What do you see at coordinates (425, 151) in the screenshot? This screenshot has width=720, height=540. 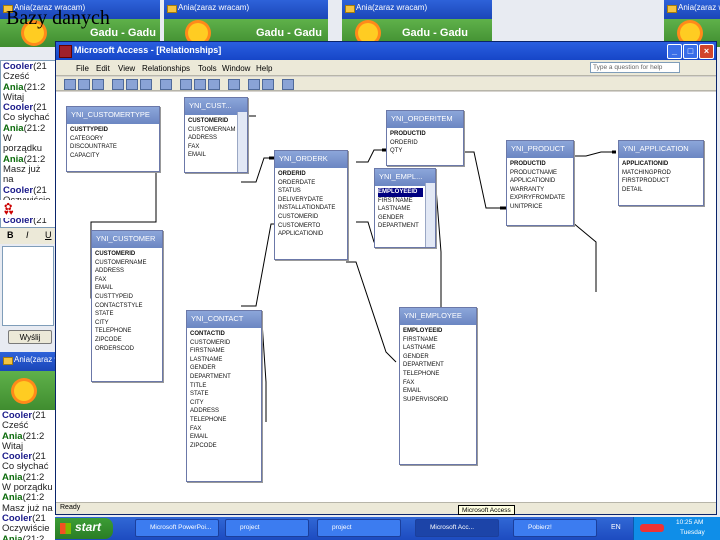 I see `table-field: QTY` at bounding box center [425, 151].